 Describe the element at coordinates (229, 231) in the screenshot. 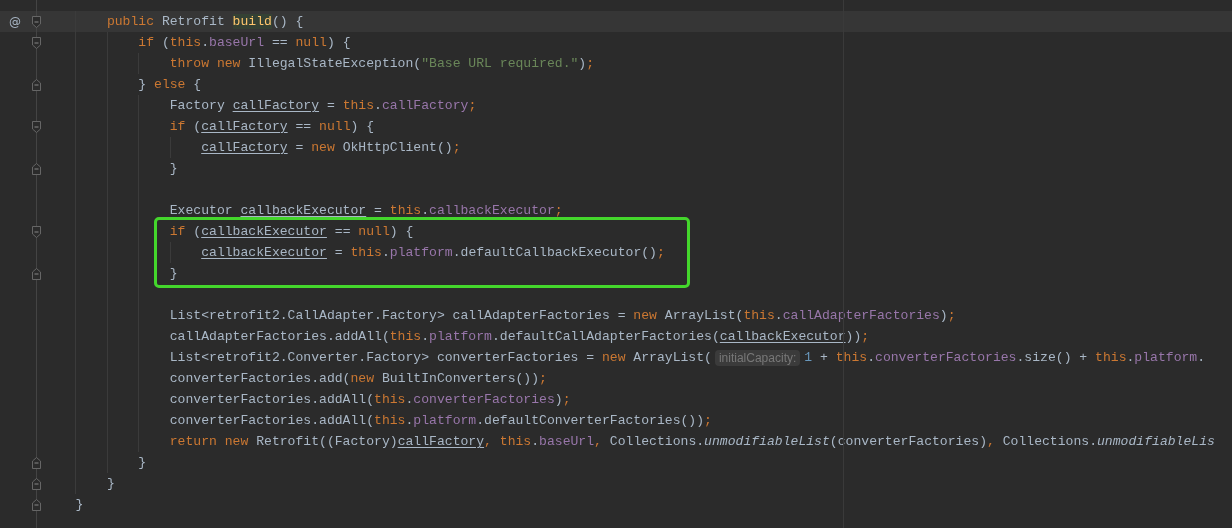

I see `code-line: if (callbackExecutor == null) {` at that location.